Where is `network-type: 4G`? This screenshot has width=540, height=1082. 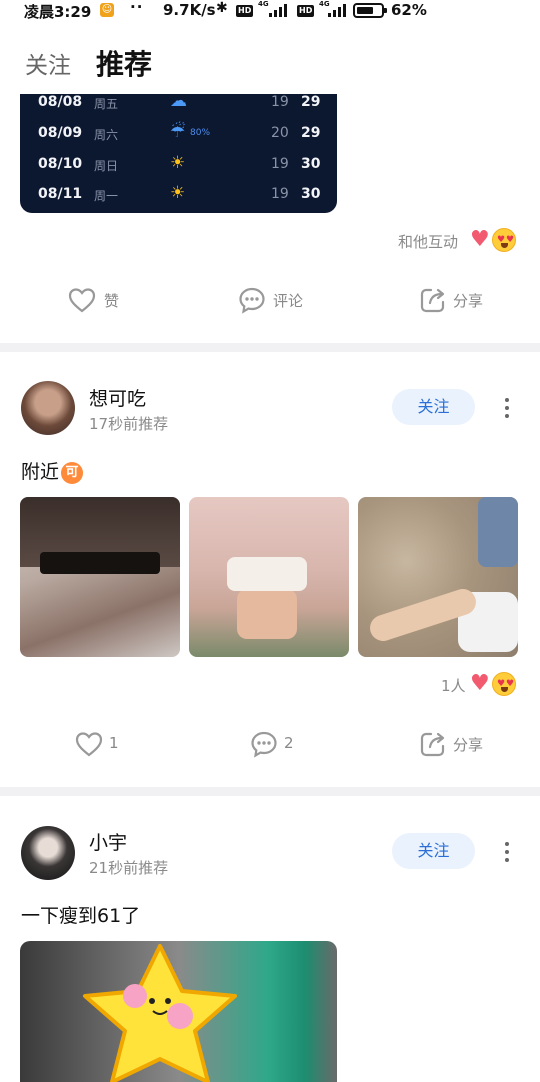
network-type: 4G is located at coordinates (263, 4).